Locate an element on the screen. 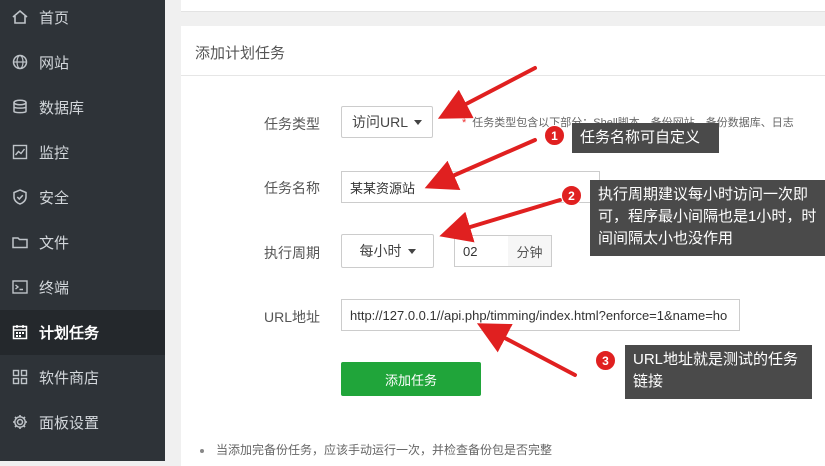 Image resolution: width=825 pixels, height=466 pixels. sidebar-item-security: 安全 is located at coordinates (82, 197).